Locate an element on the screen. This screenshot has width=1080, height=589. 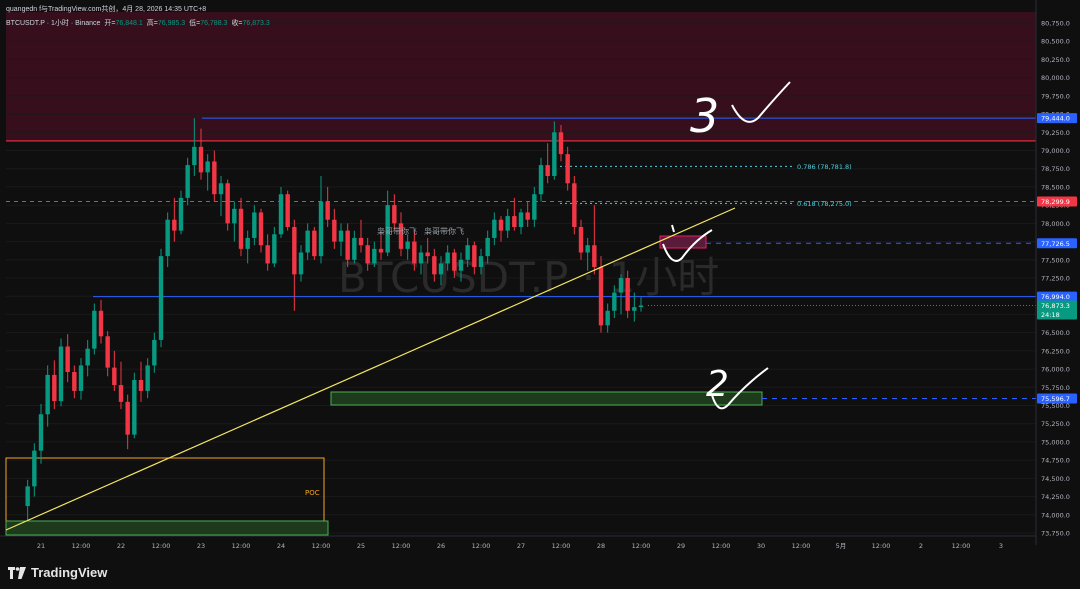
handwritten-3: 3 is located at coordinates (704, 116).